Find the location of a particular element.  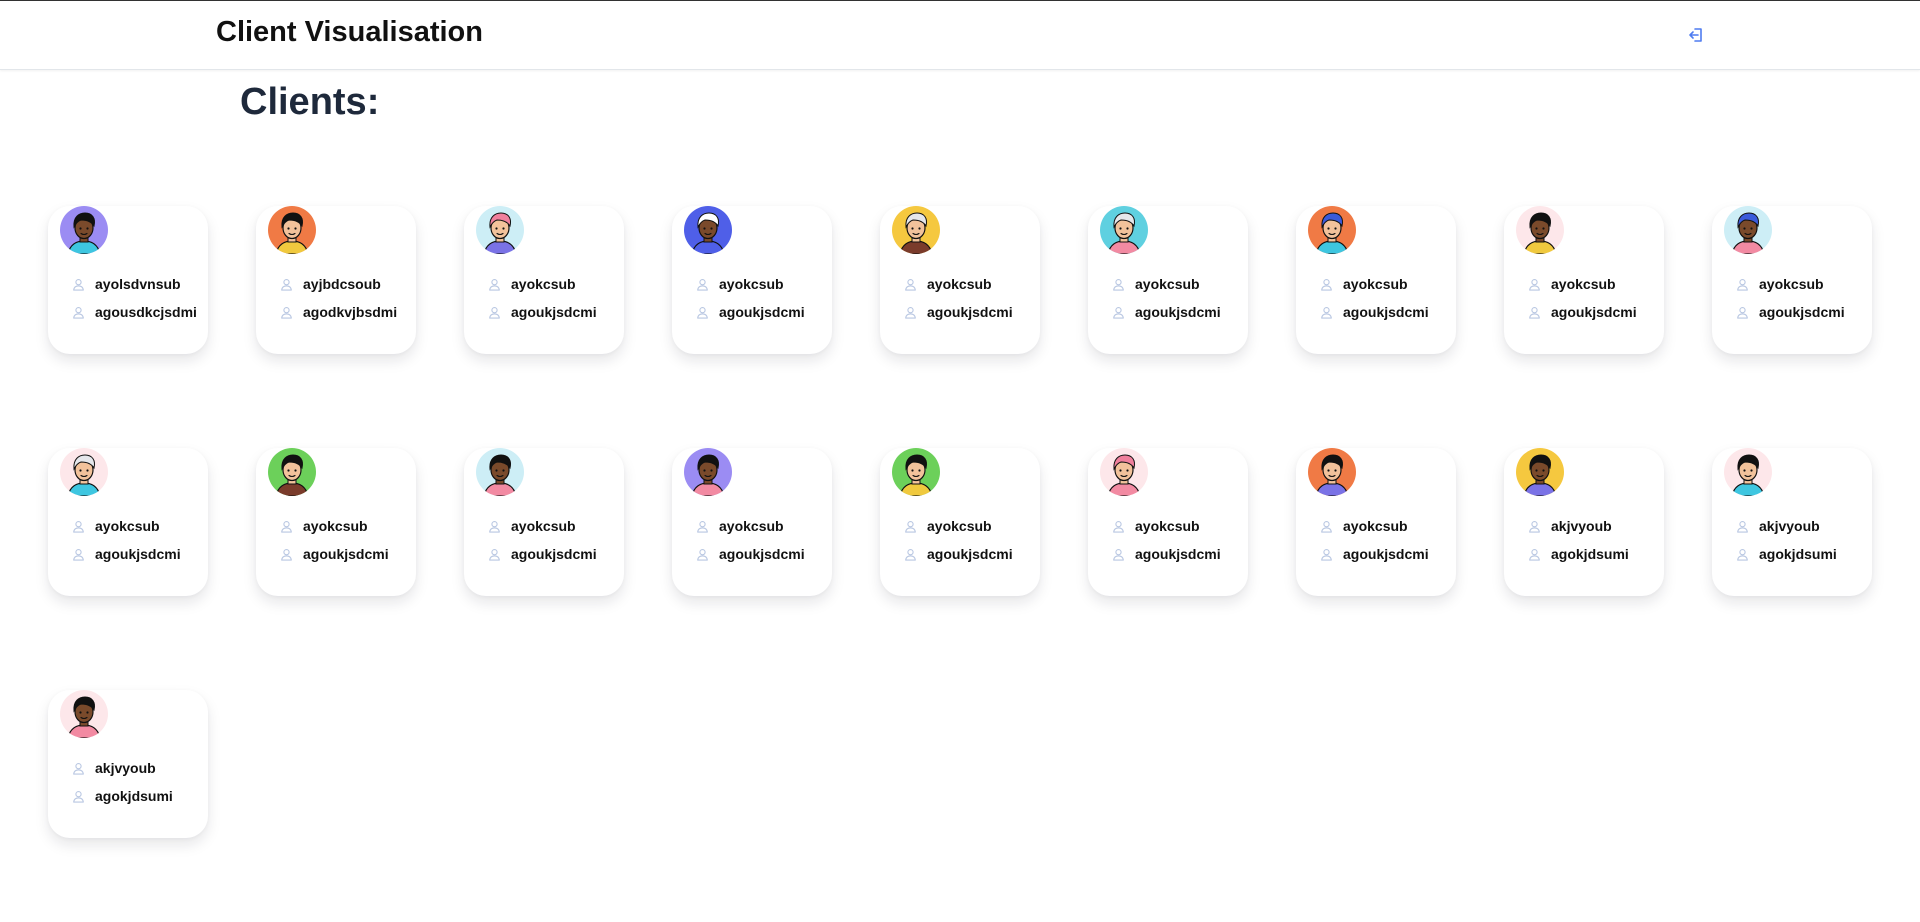

app-title: Client Visualisation is located at coordinates (349, 32).